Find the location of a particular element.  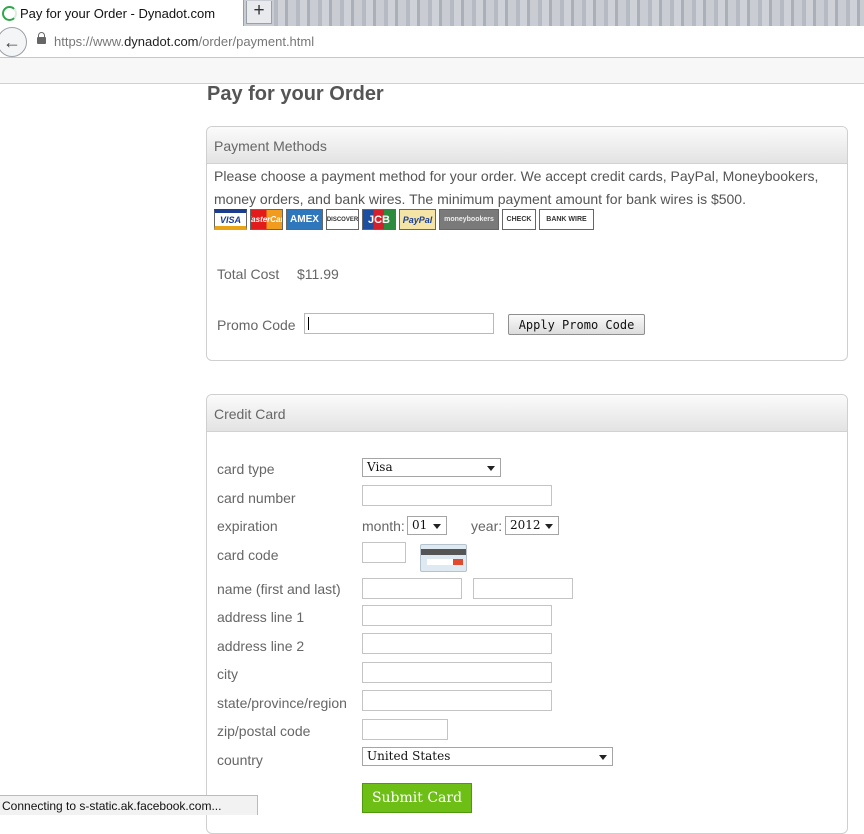

back-arrow-icon: ← is located at coordinates (12, 41).